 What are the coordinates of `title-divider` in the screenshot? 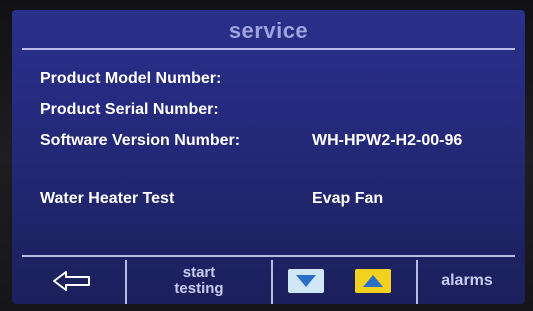 It's located at (268, 49).